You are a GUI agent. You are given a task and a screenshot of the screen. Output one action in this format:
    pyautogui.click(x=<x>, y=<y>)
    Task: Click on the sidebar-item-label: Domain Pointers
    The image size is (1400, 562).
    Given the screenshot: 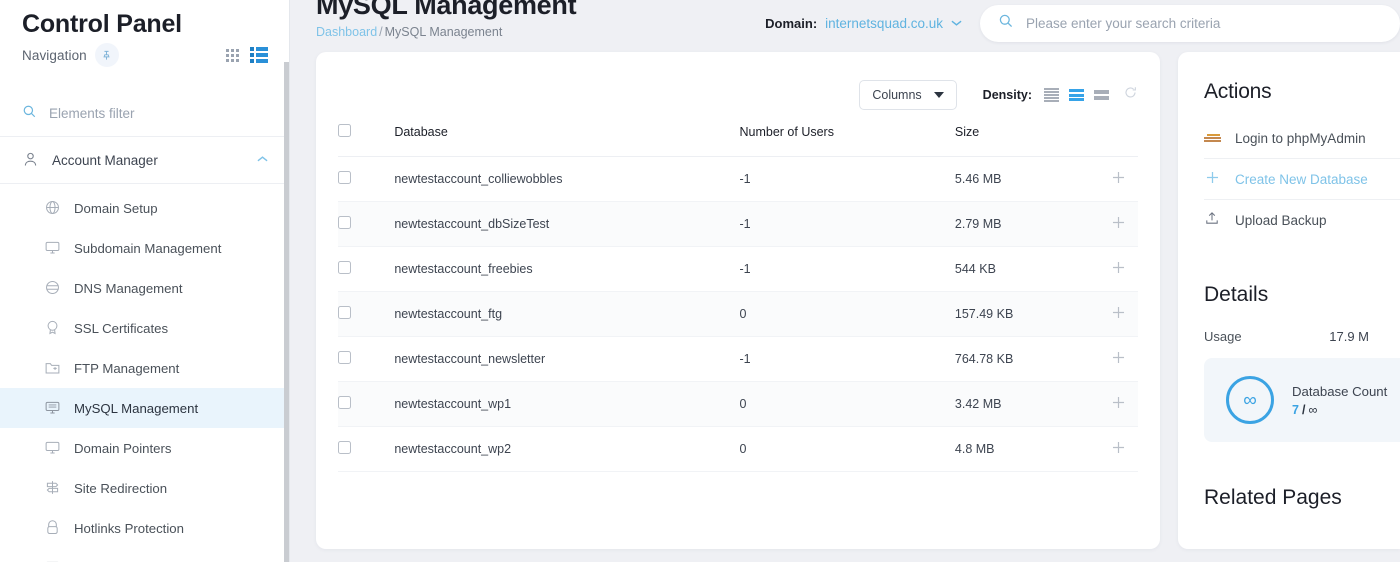 What is the action you would take?
    pyautogui.click(x=123, y=448)
    